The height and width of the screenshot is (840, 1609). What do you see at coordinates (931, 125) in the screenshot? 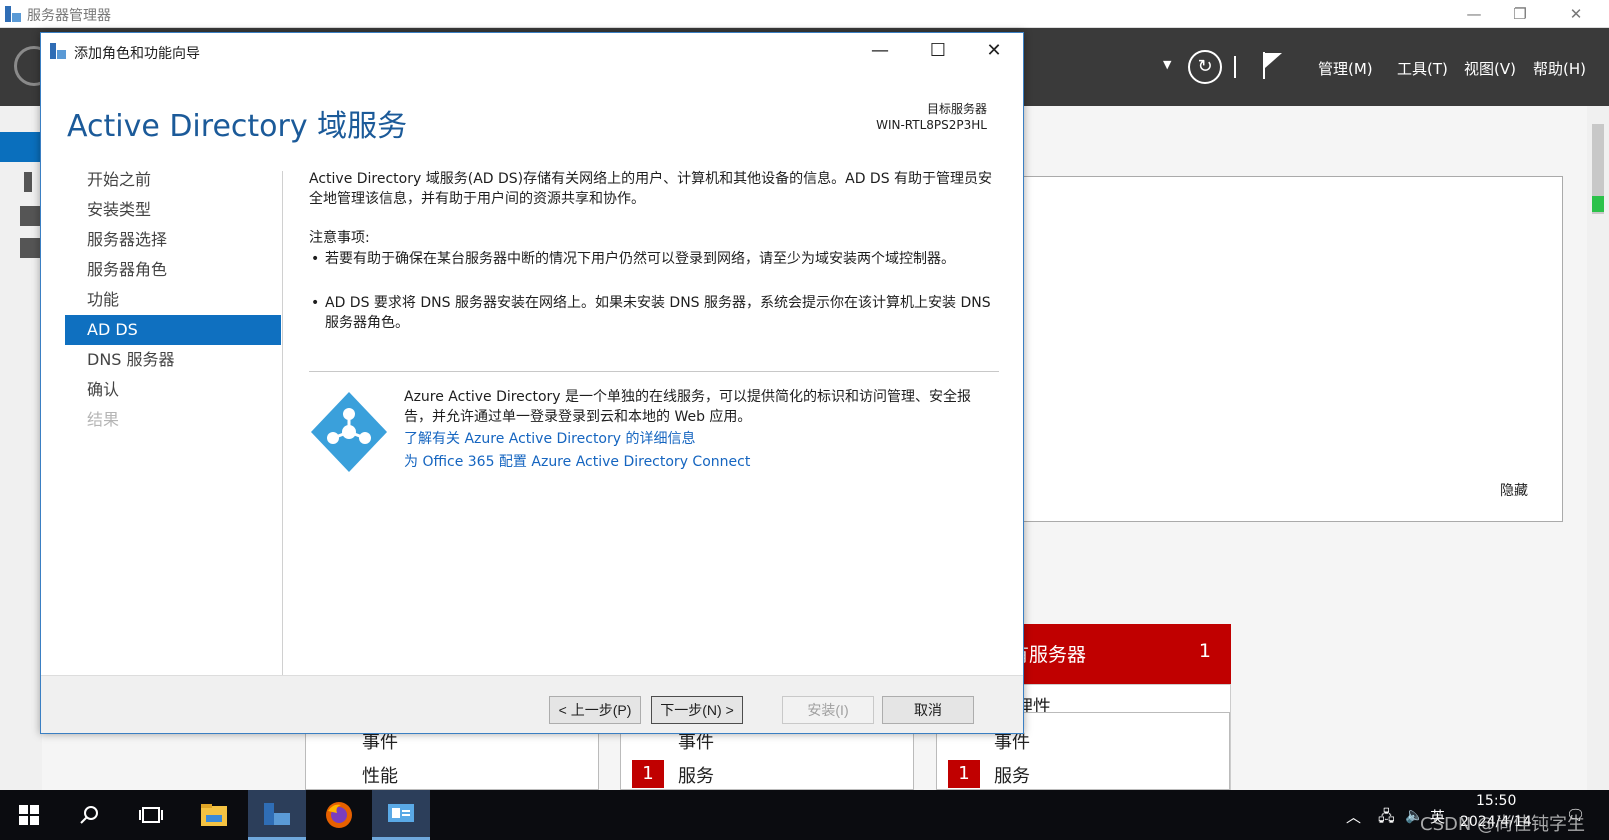
I see `target-server-name: WIN-RTL8PS2P3HL` at bounding box center [931, 125].